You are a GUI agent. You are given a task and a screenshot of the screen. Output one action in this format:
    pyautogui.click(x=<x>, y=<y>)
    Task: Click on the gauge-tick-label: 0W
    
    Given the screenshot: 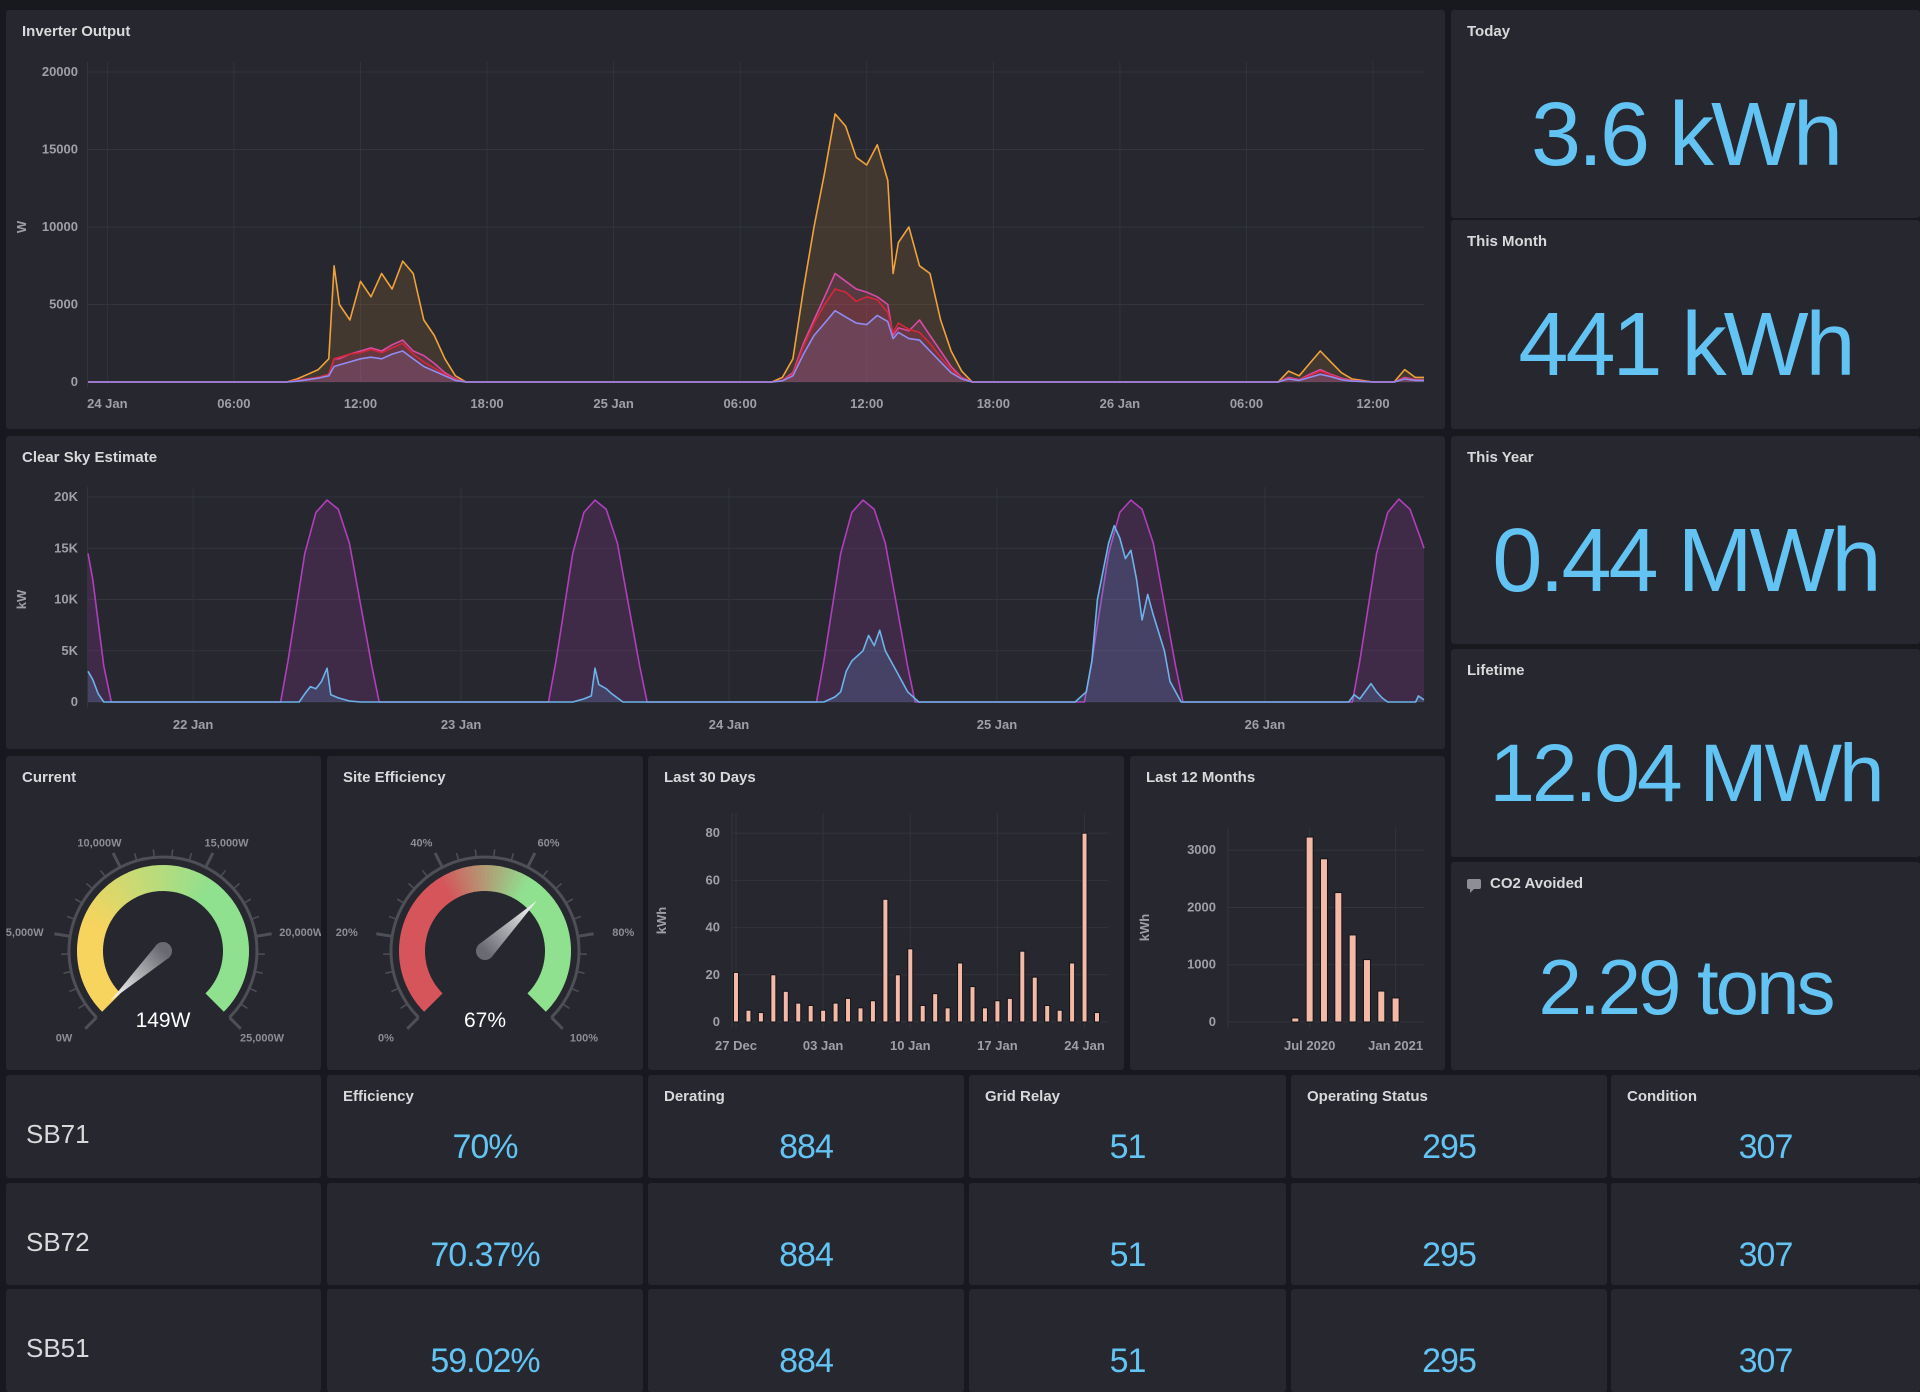 What is the action you would take?
    pyautogui.click(x=64, y=1038)
    